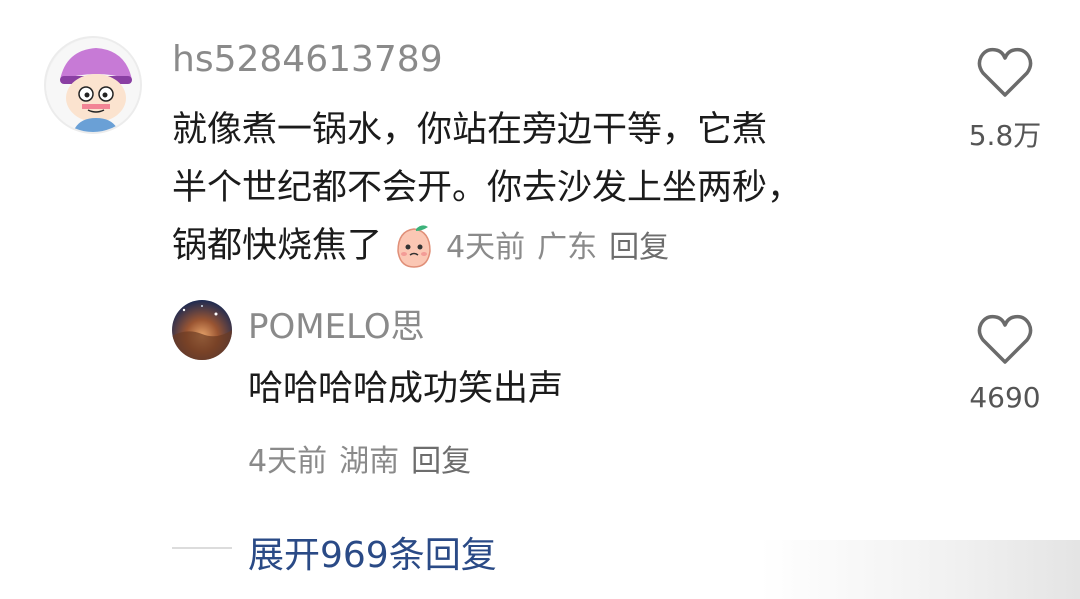 The height and width of the screenshot is (599, 1080). What do you see at coordinates (93, 85) in the screenshot?
I see `commenter-avatar` at bounding box center [93, 85].